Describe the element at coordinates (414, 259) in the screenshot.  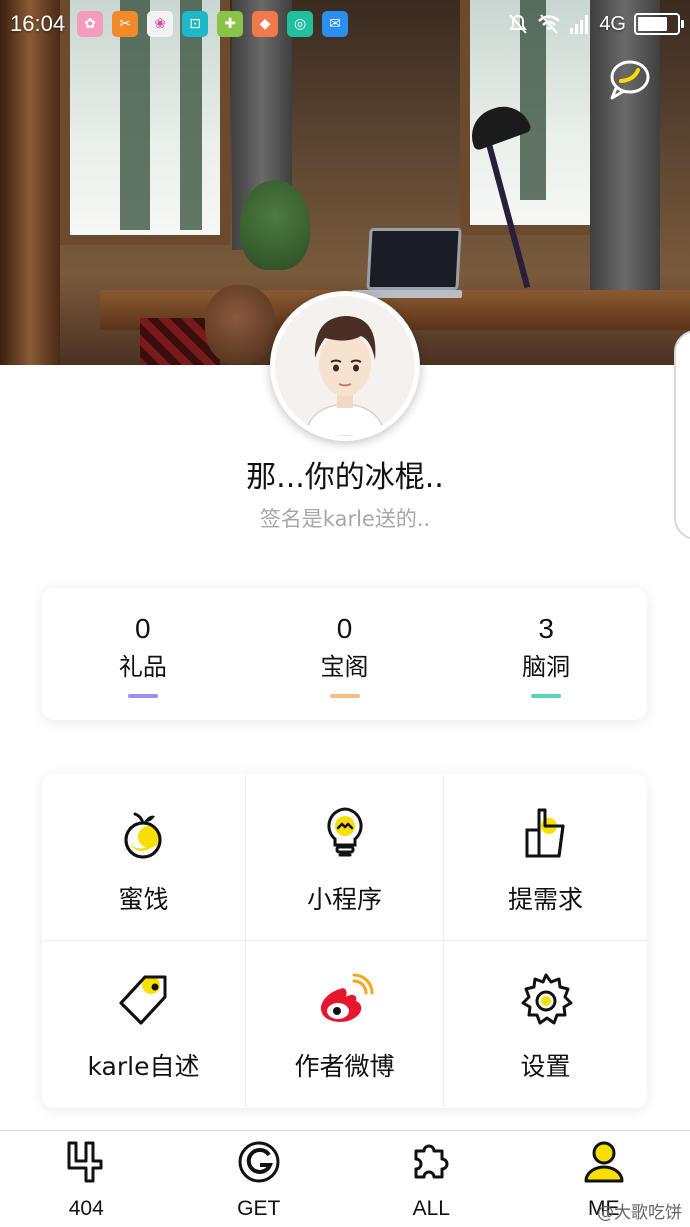
I see `cover-laptop` at that location.